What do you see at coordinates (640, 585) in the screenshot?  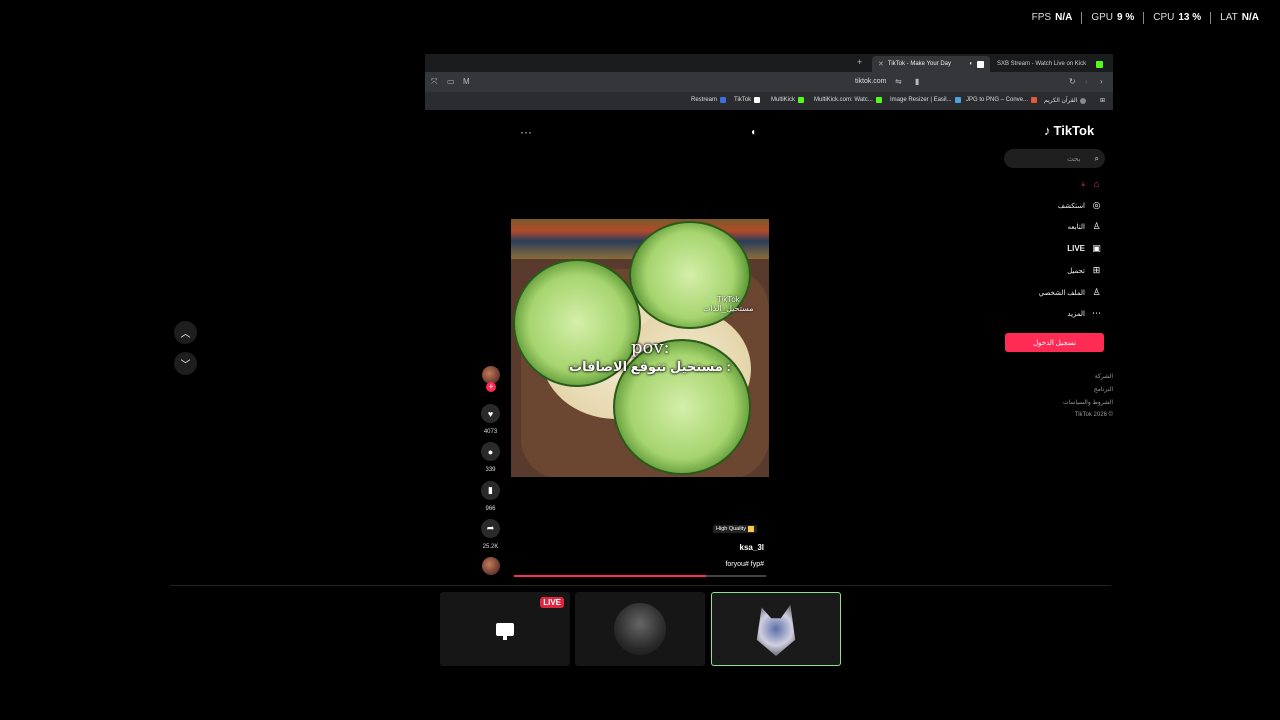 I see `divider` at bounding box center [640, 585].